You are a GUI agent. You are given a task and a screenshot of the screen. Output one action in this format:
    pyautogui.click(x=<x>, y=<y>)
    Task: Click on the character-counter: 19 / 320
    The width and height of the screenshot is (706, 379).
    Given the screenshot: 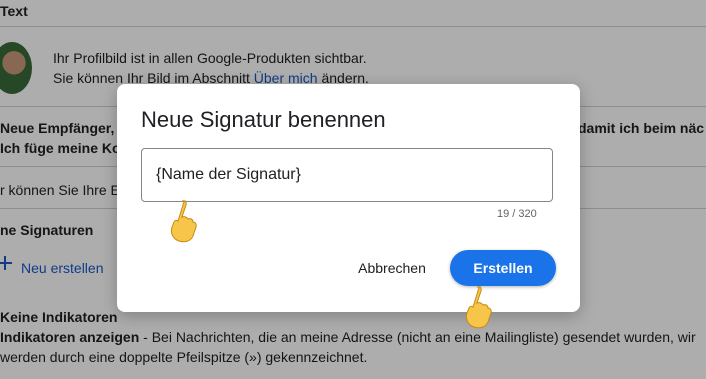 What is the action you would take?
    pyautogui.click(x=517, y=214)
    